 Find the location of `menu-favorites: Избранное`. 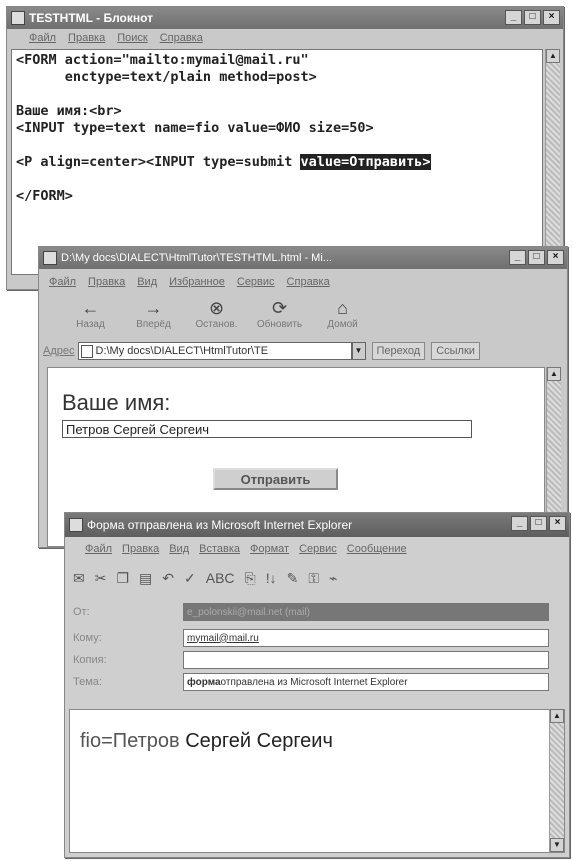

menu-favorites: Избранное is located at coordinates (197, 282).